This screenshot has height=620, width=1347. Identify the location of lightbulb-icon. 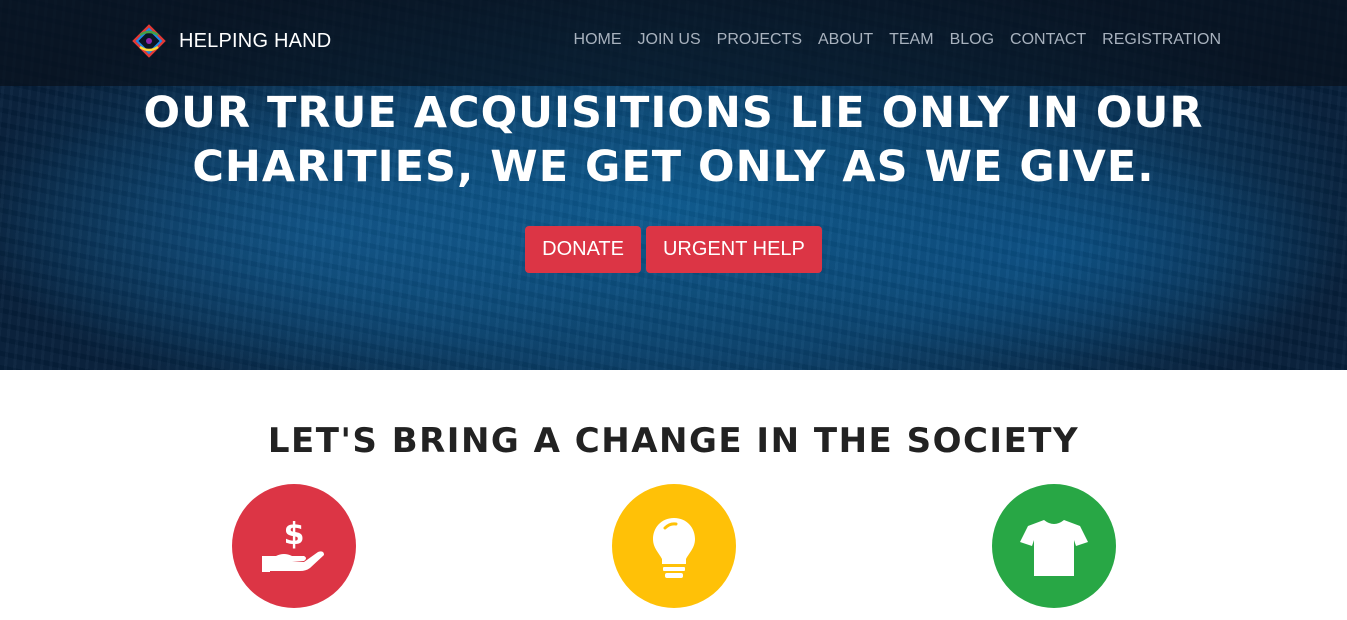
(674, 548).